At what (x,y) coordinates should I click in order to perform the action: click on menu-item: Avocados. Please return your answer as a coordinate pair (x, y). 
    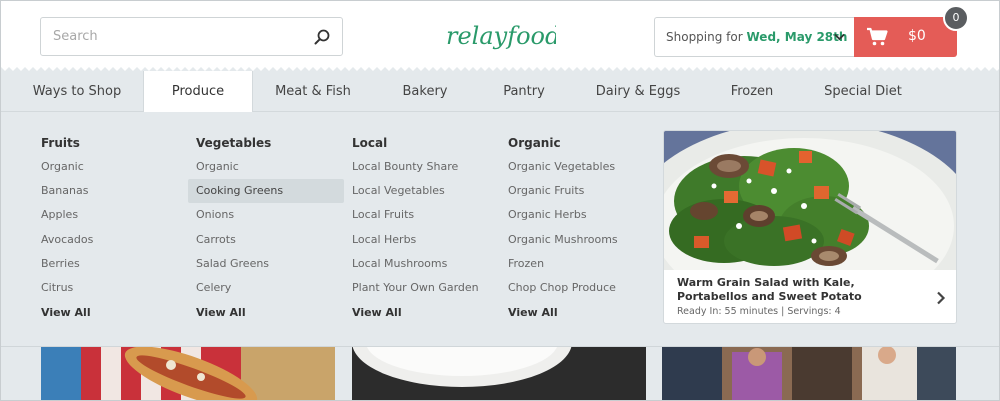
    Looking at the image, I should click on (111, 240).